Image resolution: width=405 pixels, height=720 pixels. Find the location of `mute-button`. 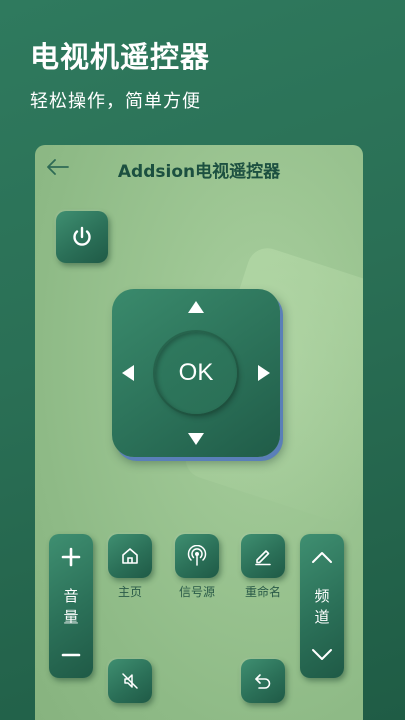

mute-button is located at coordinates (130, 681).